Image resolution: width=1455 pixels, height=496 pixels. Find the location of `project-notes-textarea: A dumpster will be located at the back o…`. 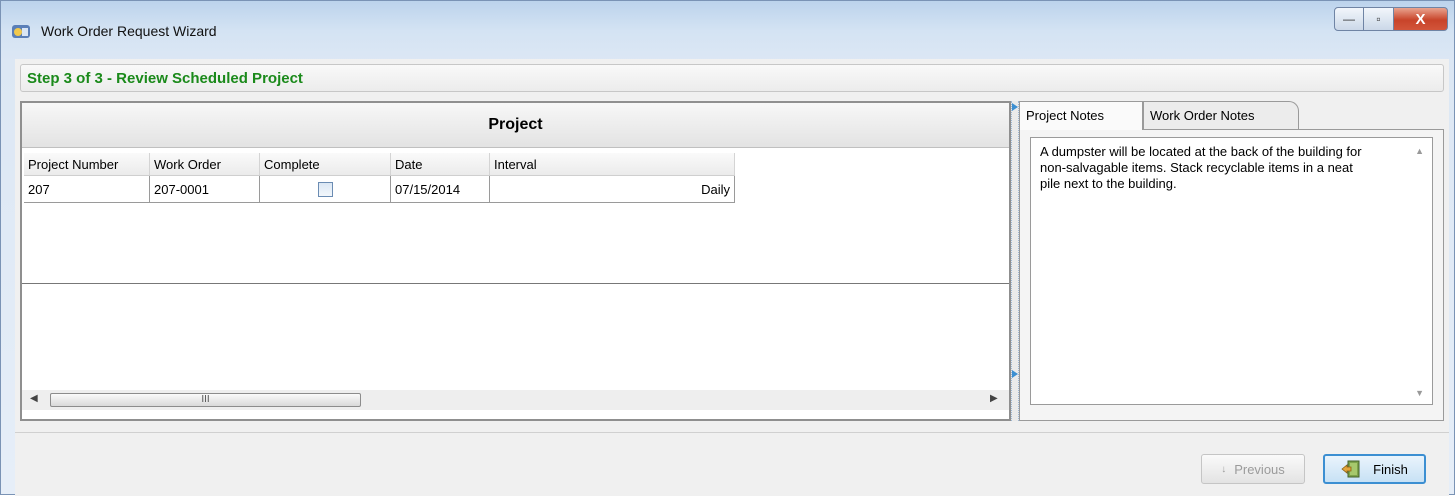

project-notes-textarea: A dumpster will be located at the back o… is located at coordinates (1231, 271).